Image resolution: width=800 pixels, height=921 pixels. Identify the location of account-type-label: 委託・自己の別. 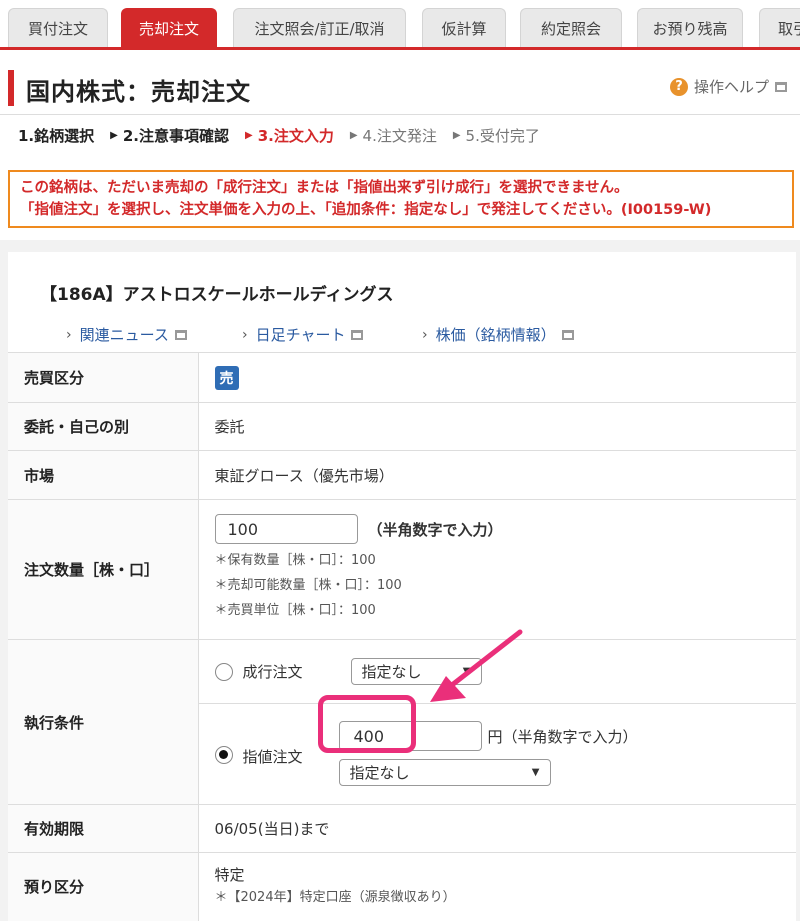
(103, 426).